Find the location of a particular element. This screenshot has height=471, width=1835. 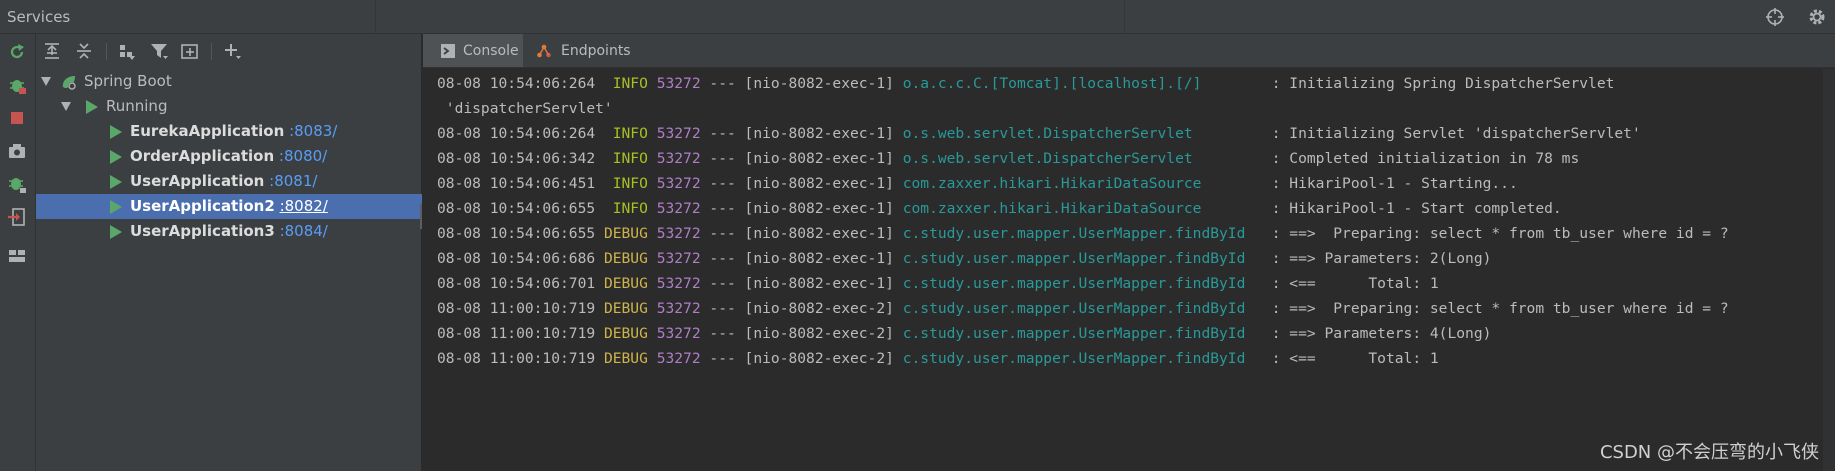

expand-all-icon is located at coordinates (52, 51).